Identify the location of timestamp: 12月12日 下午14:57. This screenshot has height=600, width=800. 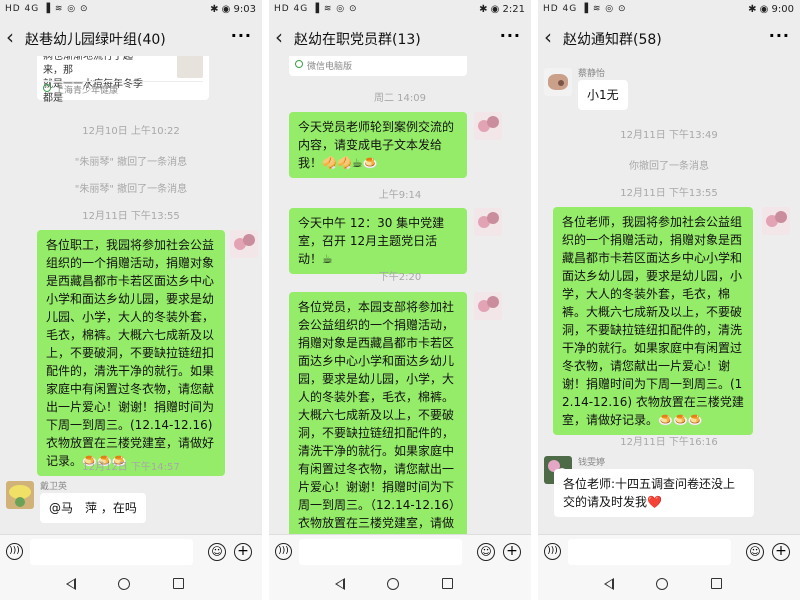
(131, 467).